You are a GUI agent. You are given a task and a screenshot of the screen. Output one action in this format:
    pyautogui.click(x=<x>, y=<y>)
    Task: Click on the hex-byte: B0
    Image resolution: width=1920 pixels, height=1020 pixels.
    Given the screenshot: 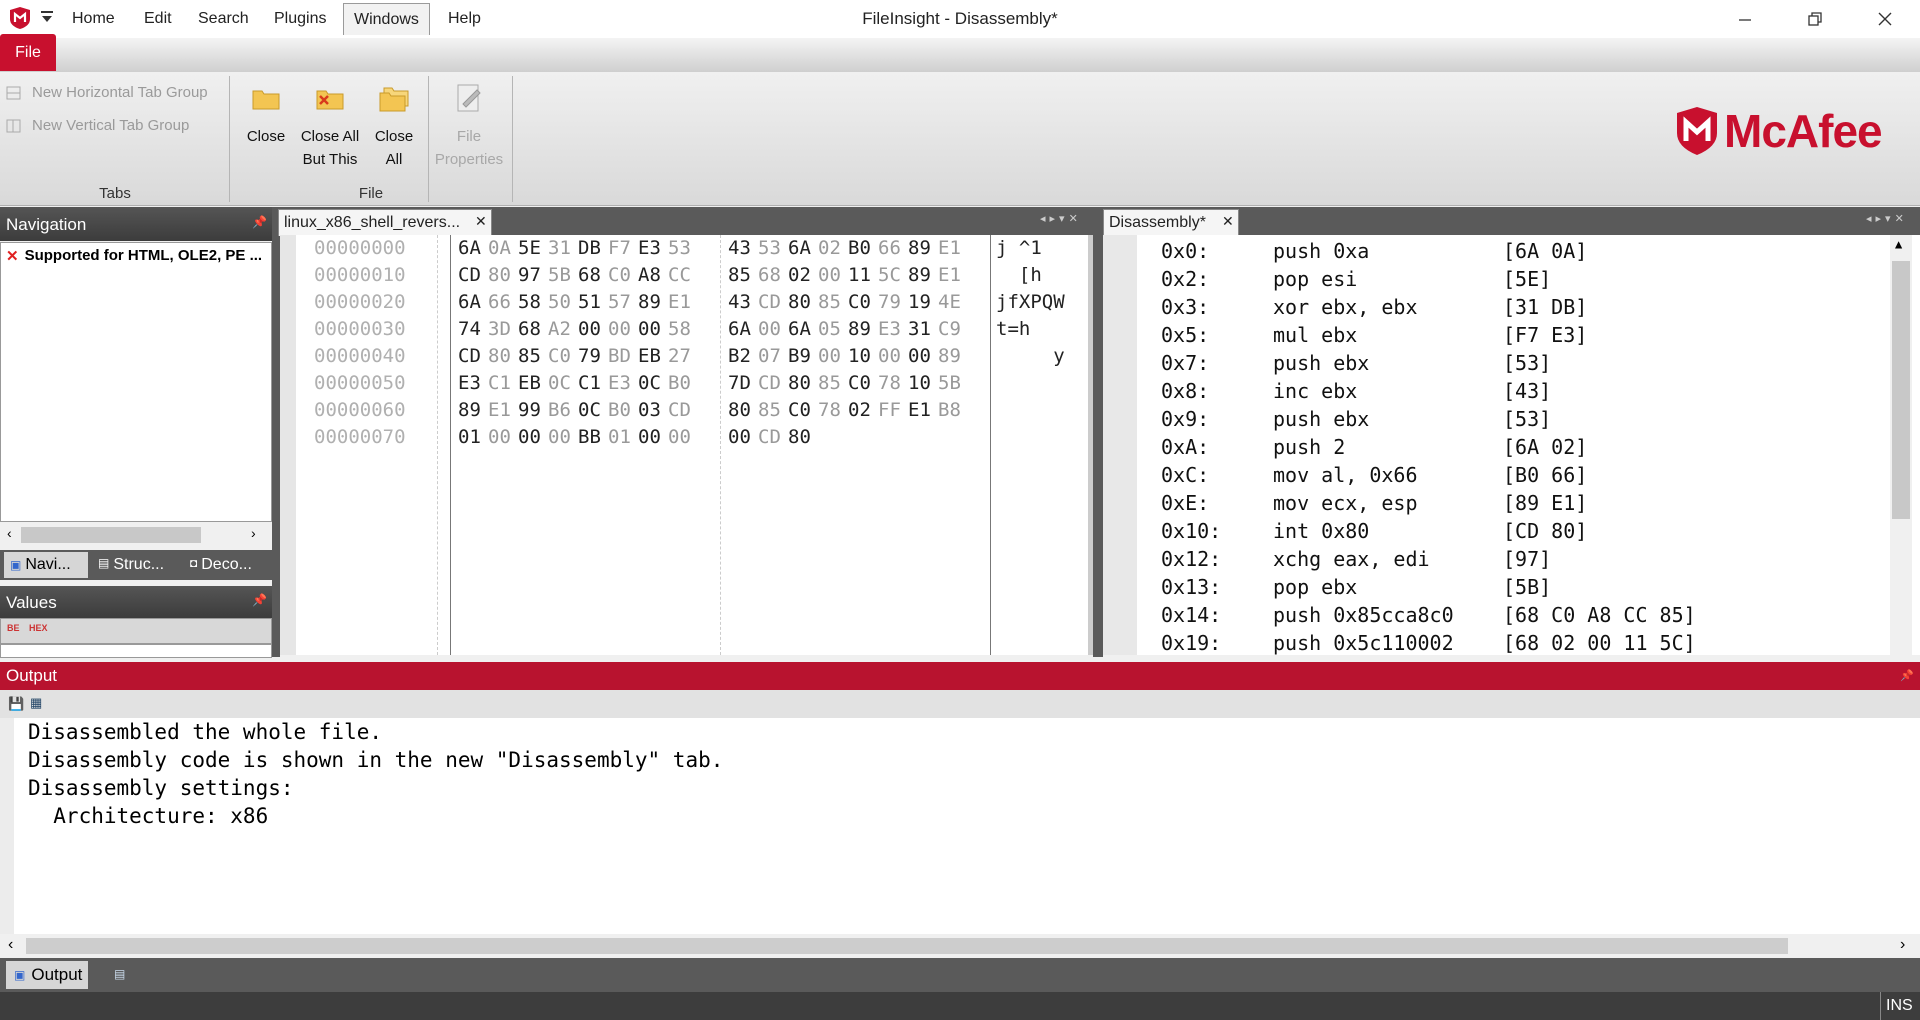 What is the action you would take?
    pyautogui.click(x=679, y=383)
    